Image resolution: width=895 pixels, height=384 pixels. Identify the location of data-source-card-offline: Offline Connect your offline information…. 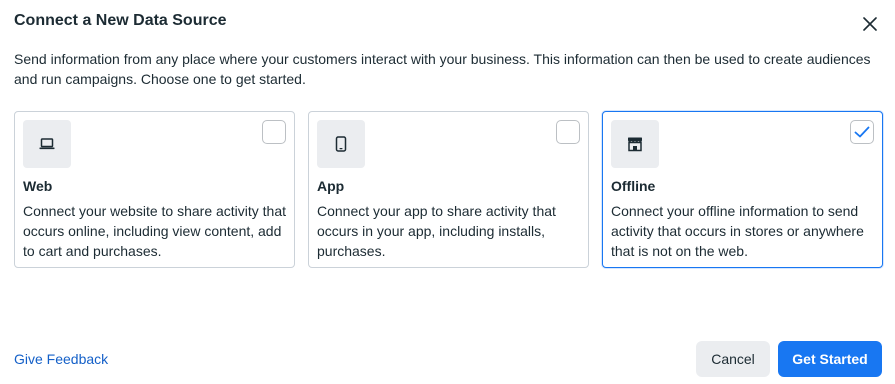
(742, 189).